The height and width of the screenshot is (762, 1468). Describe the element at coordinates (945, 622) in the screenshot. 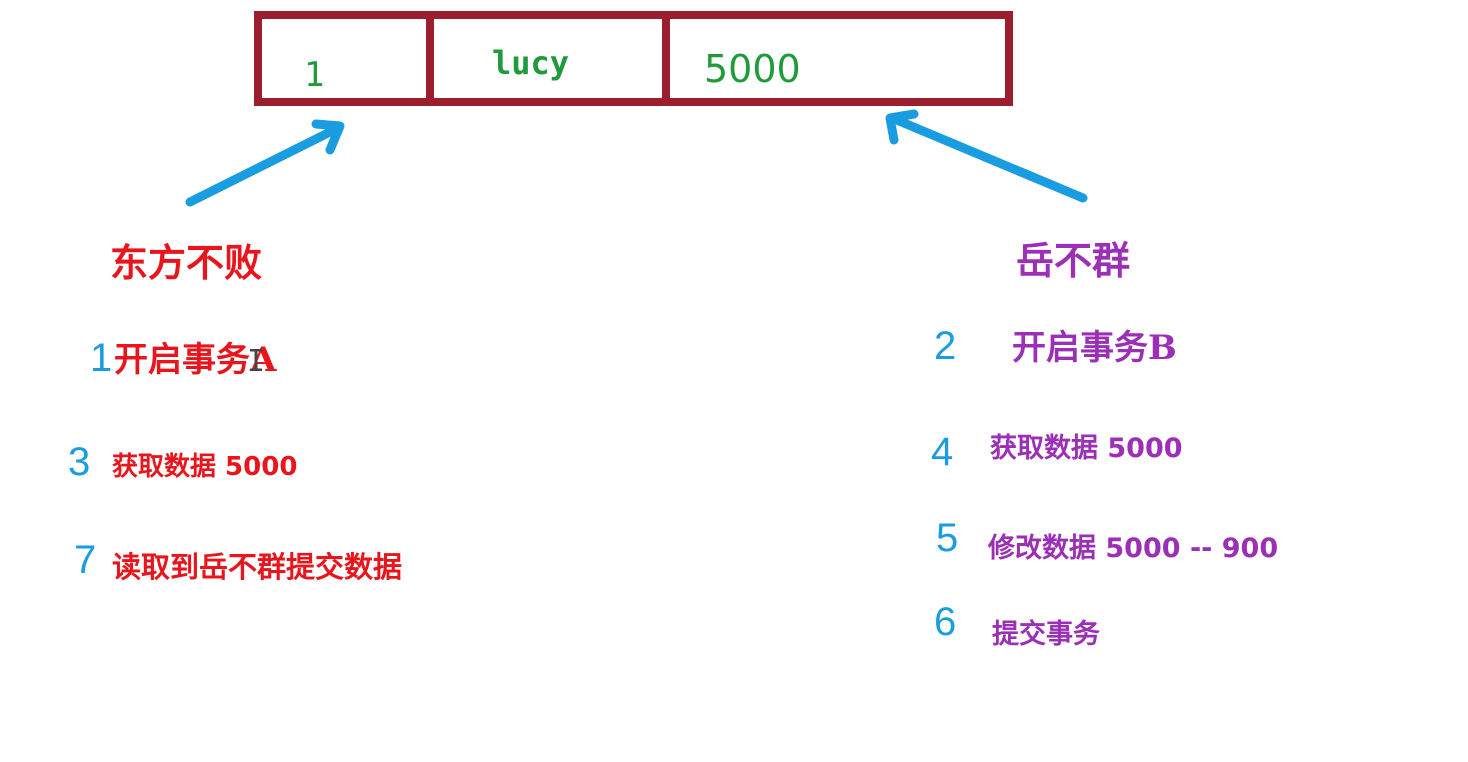

I see `right-step-number: 6` at that location.